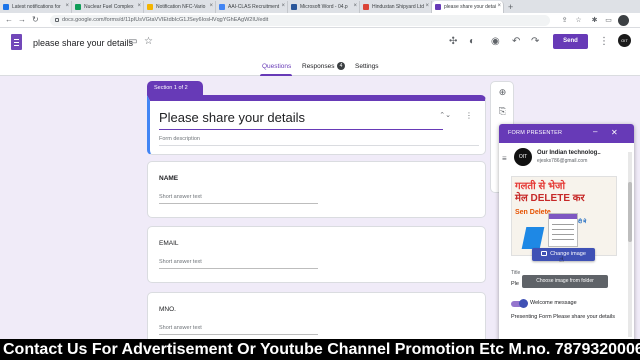 Image resolution: width=640 pixels, height=360 pixels. I want to click on question-label: EMAIL, so click(169, 243).